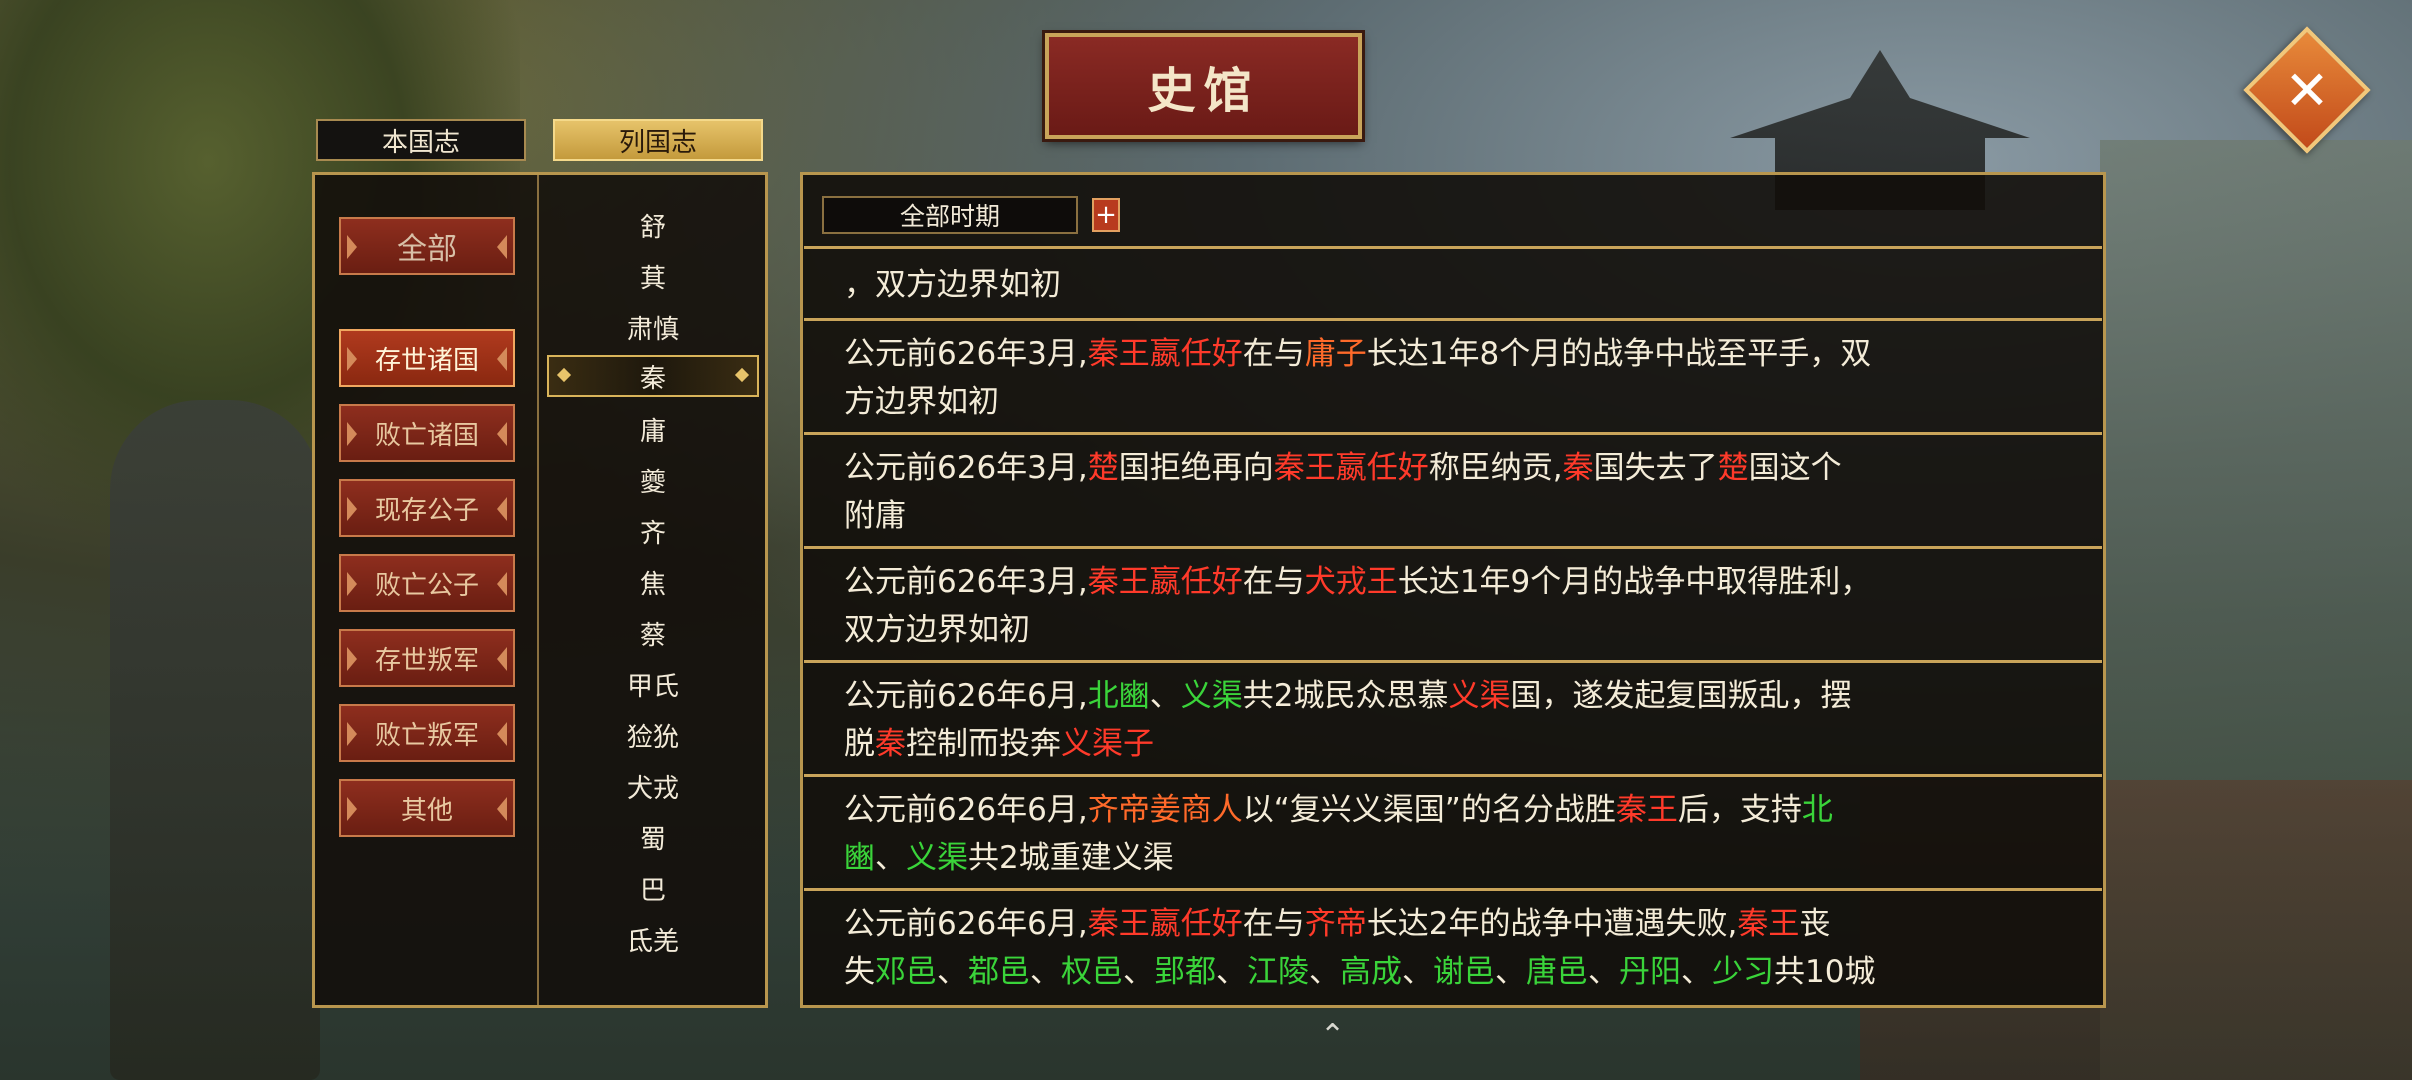 The height and width of the screenshot is (1080, 2412). What do you see at coordinates (653, 735) in the screenshot?
I see `nation-item: 猃狁` at bounding box center [653, 735].